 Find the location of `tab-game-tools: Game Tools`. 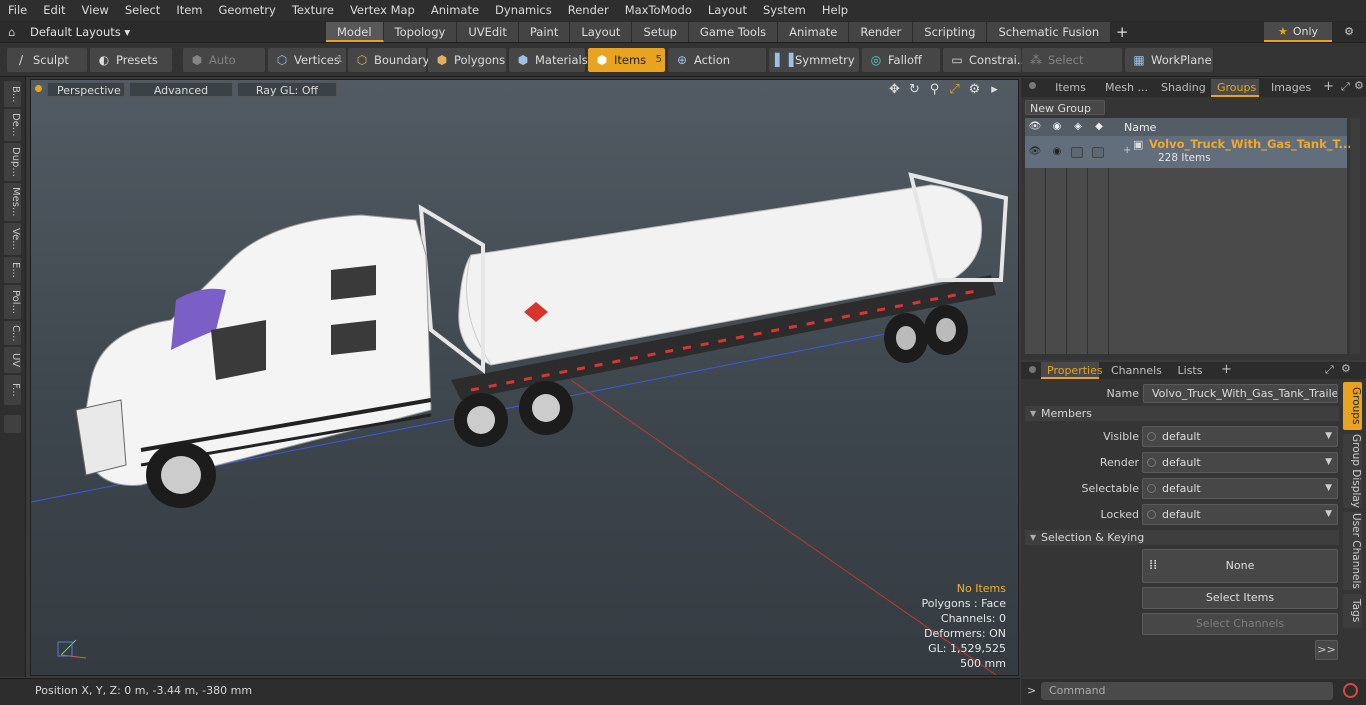

tab-game-tools: Game Tools is located at coordinates (733, 32).